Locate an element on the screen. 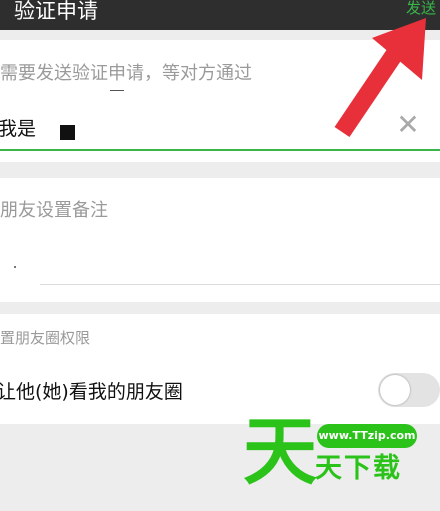 The width and height of the screenshot is (440, 511). close-icon: ✕ is located at coordinates (408, 125).